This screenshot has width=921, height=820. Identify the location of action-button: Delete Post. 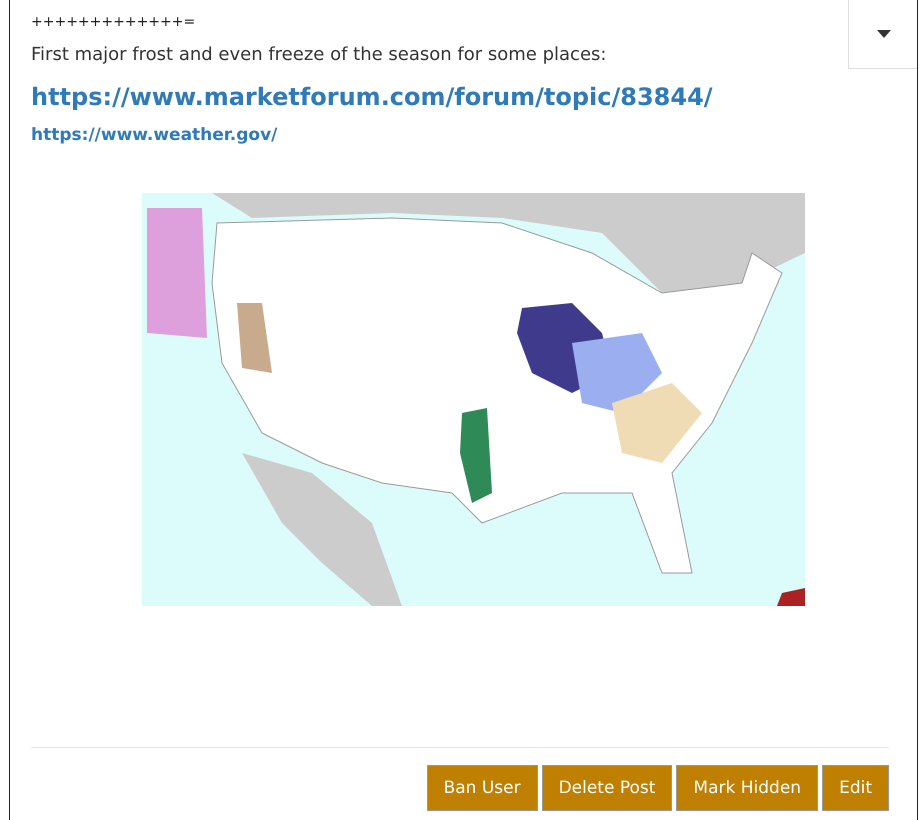
(607, 788).